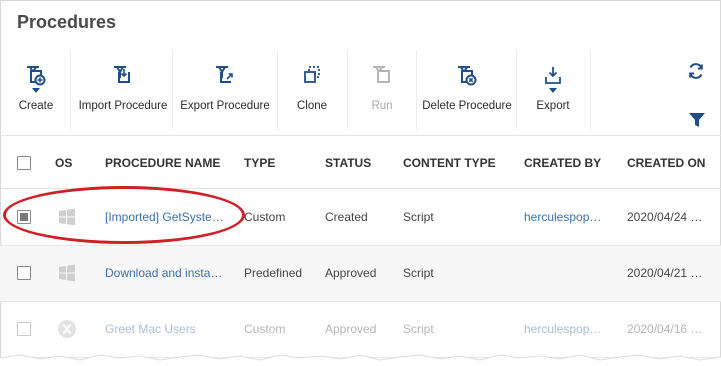 Image resolution: width=721 pixels, height=366 pixels. Describe the element at coordinates (382, 75) in the screenshot. I see `run-icon` at that location.